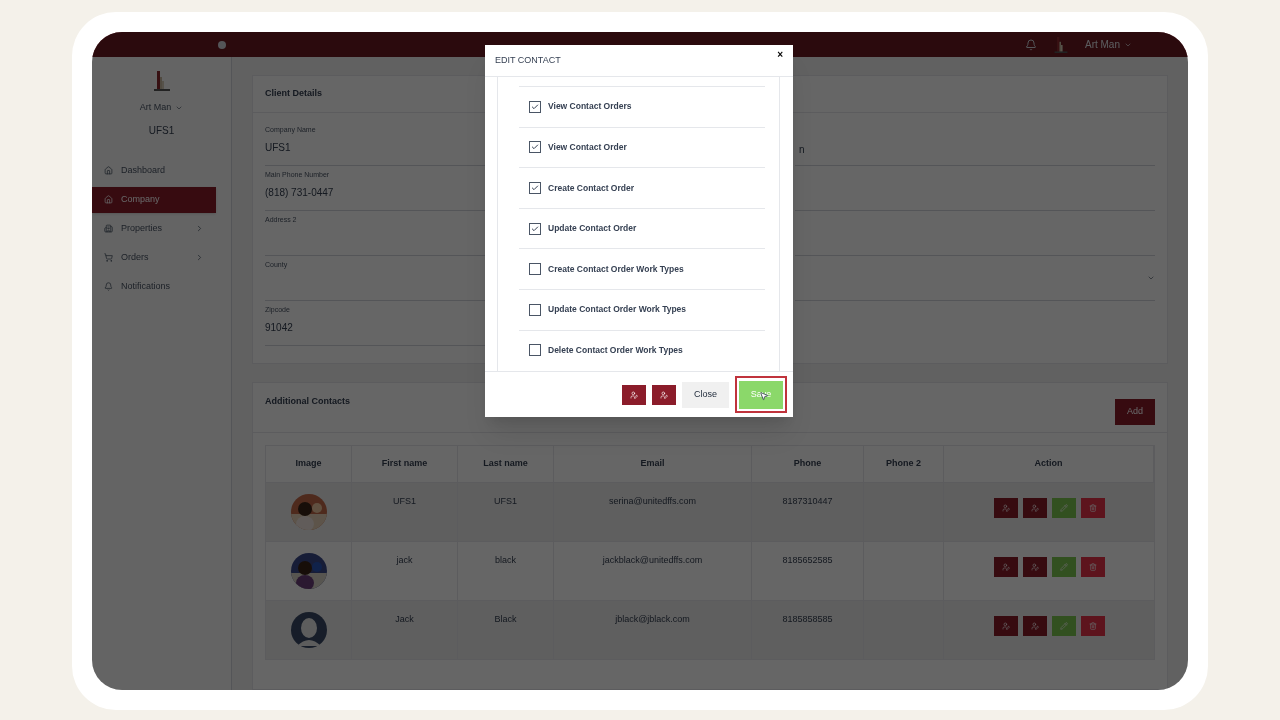  What do you see at coordinates (293, 94) in the screenshot?
I see `card-title: Client Details` at bounding box center [293, 94].